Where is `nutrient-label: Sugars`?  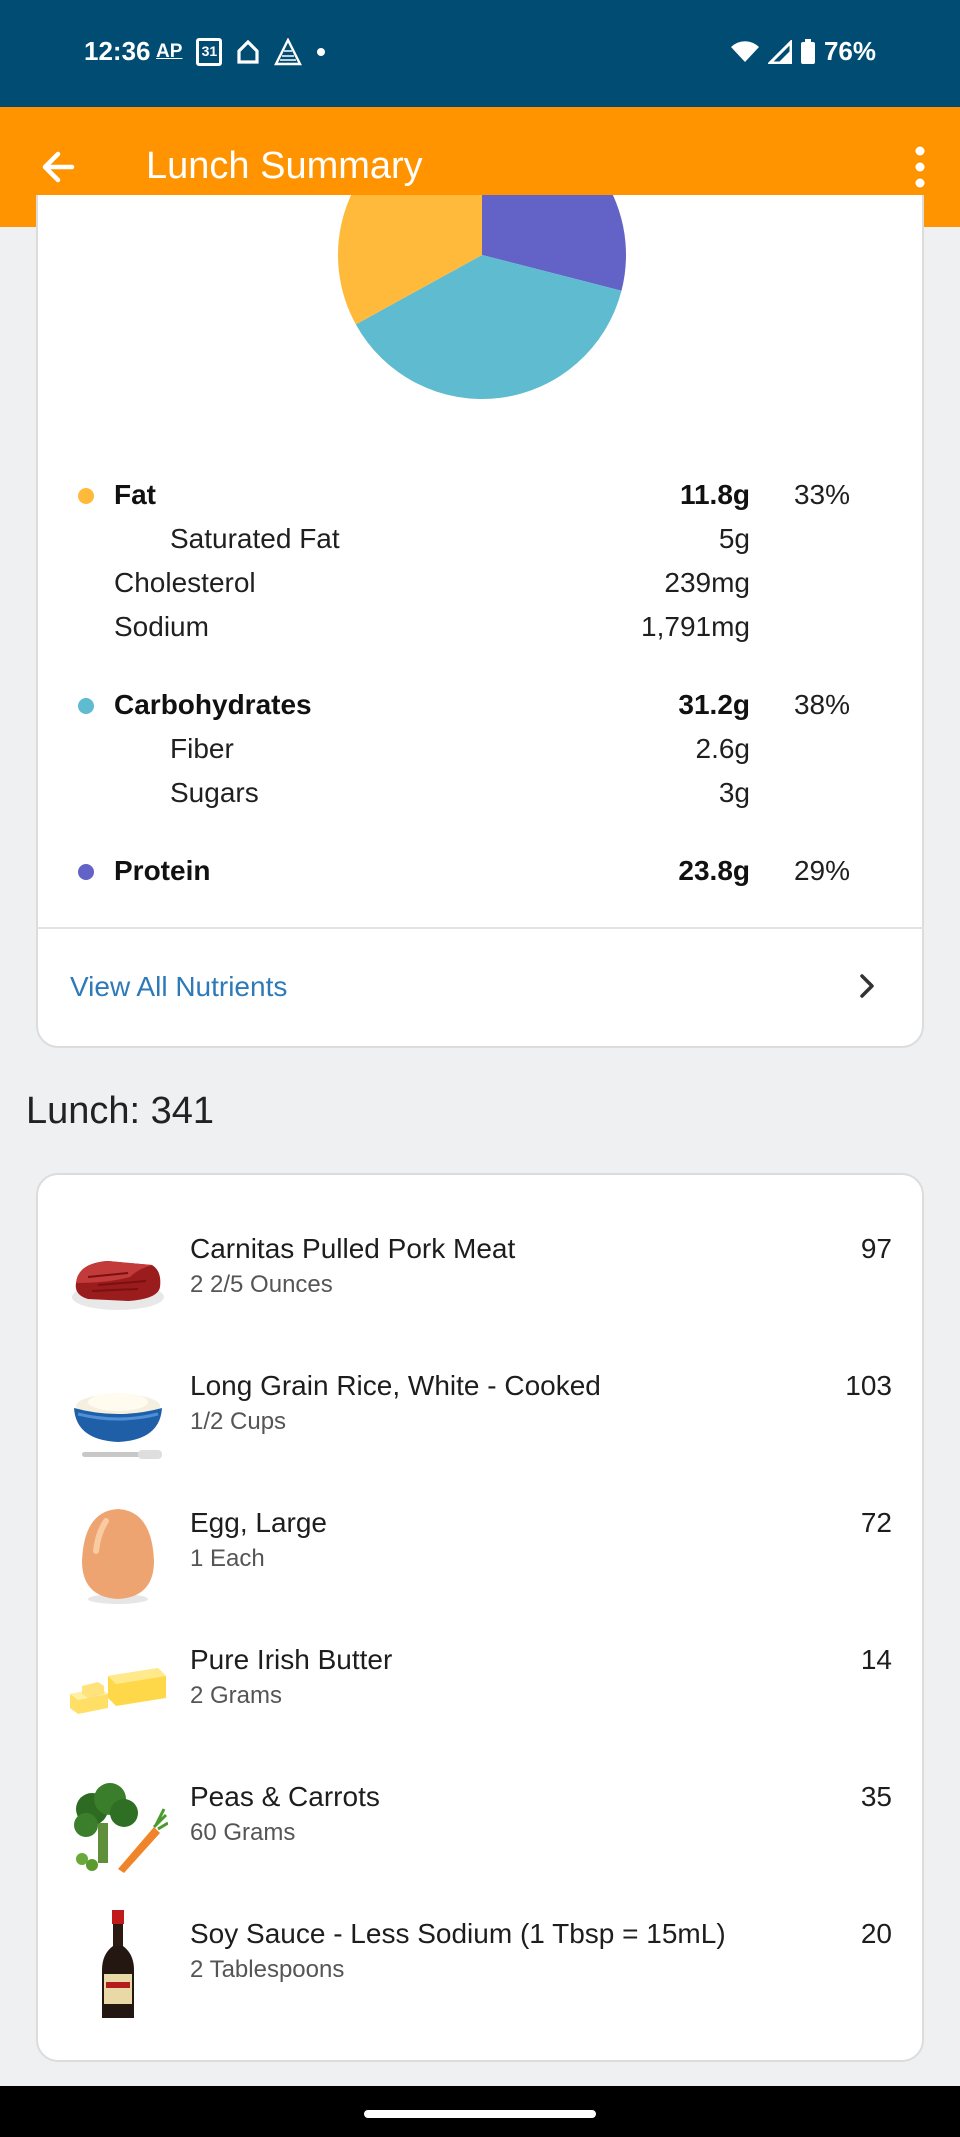
nutrient-label: Sugars is located at coordinates (214, 792).